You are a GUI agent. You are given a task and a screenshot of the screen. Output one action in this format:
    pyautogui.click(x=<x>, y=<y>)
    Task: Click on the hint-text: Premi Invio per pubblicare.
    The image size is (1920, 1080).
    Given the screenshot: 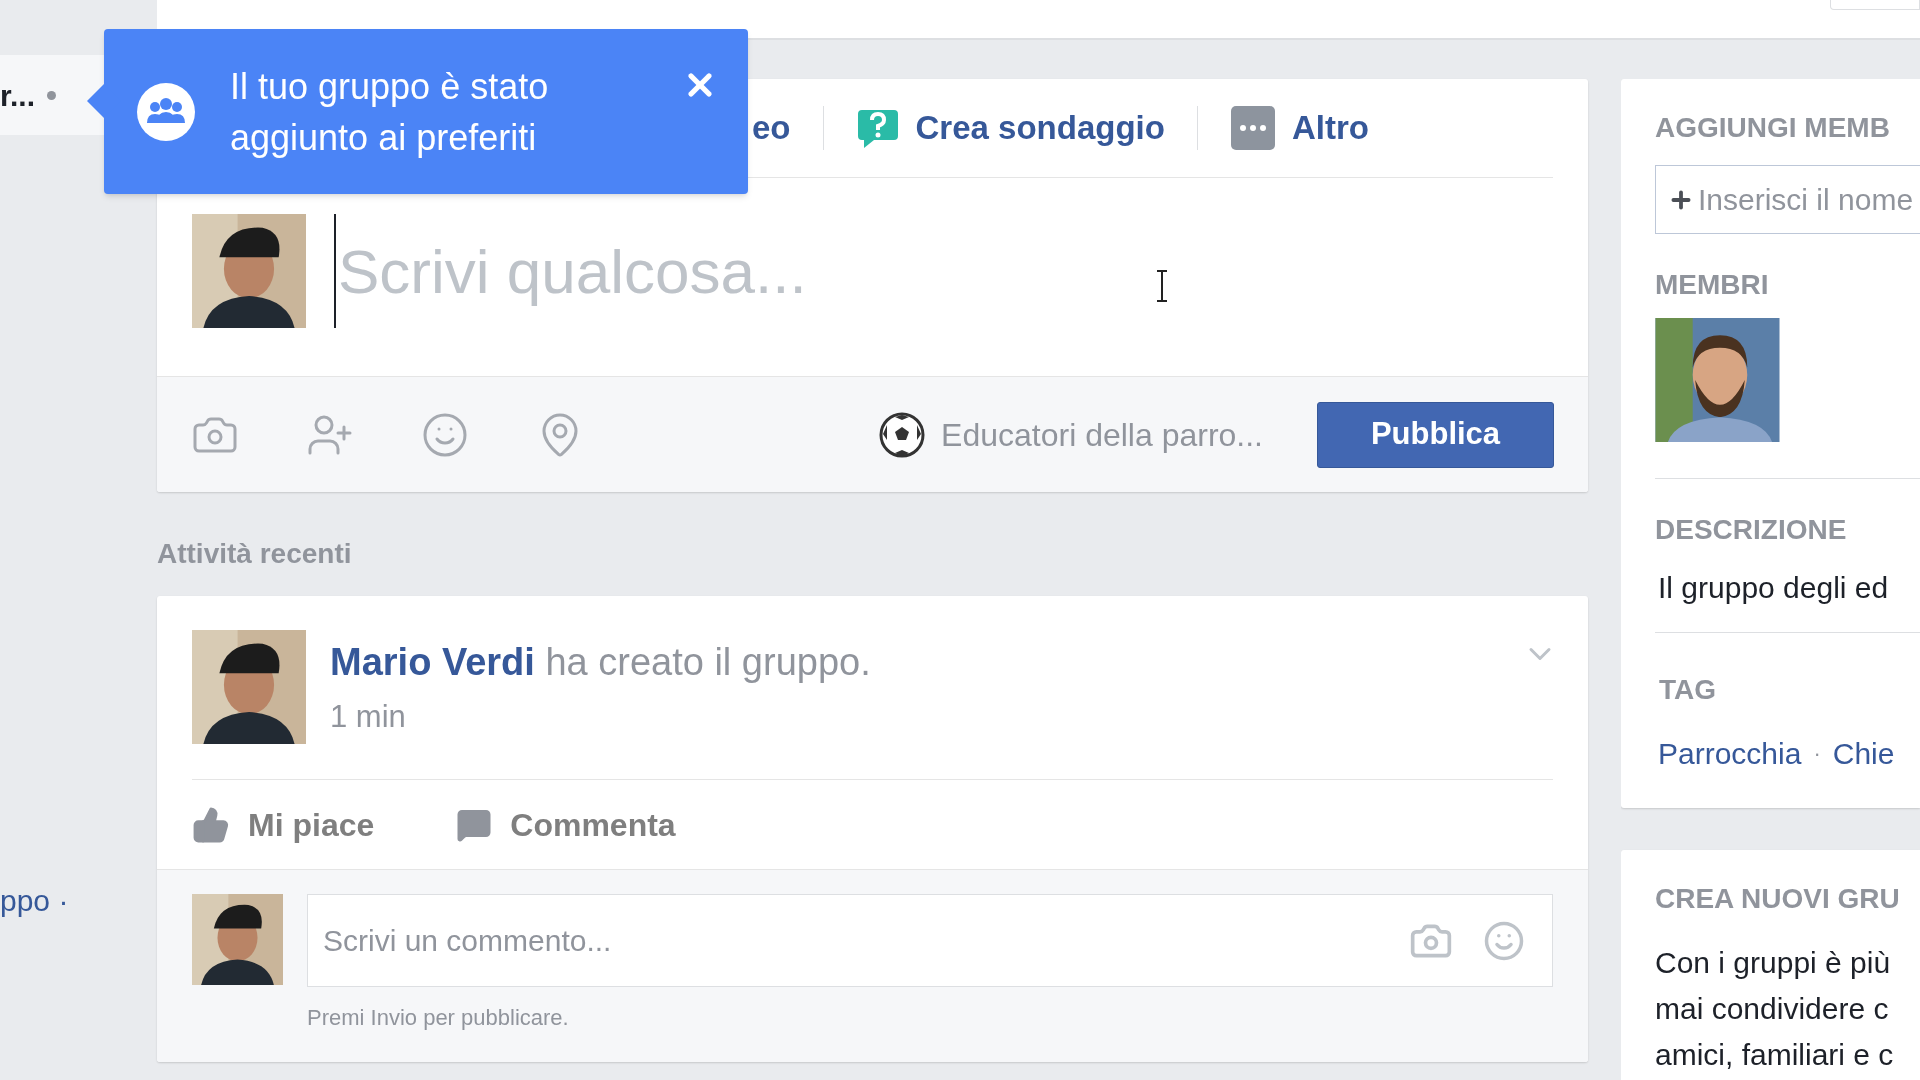 What is the action you would take?
    pyautogui.click(x=438, y=1018)
    